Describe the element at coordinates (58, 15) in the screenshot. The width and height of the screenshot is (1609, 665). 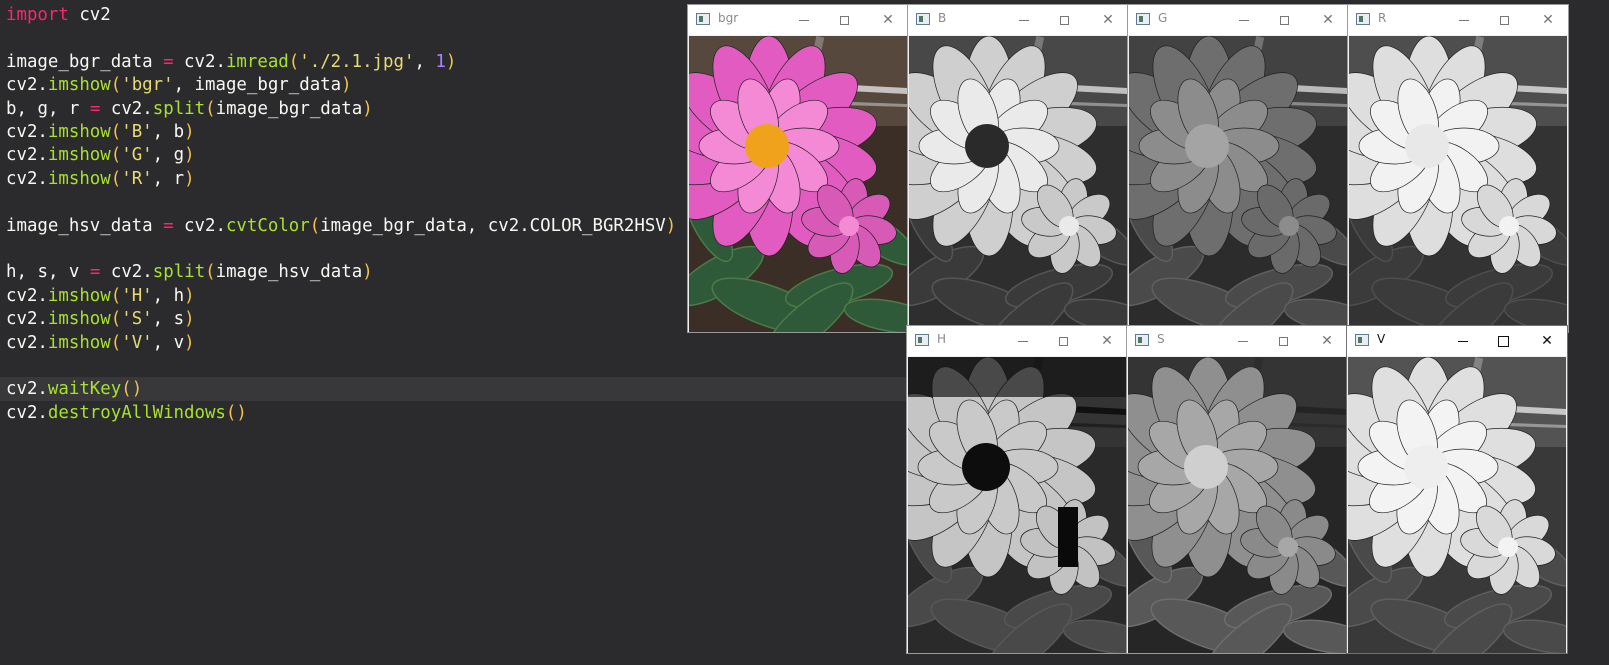
I see `code-line: import cv2` at that location.